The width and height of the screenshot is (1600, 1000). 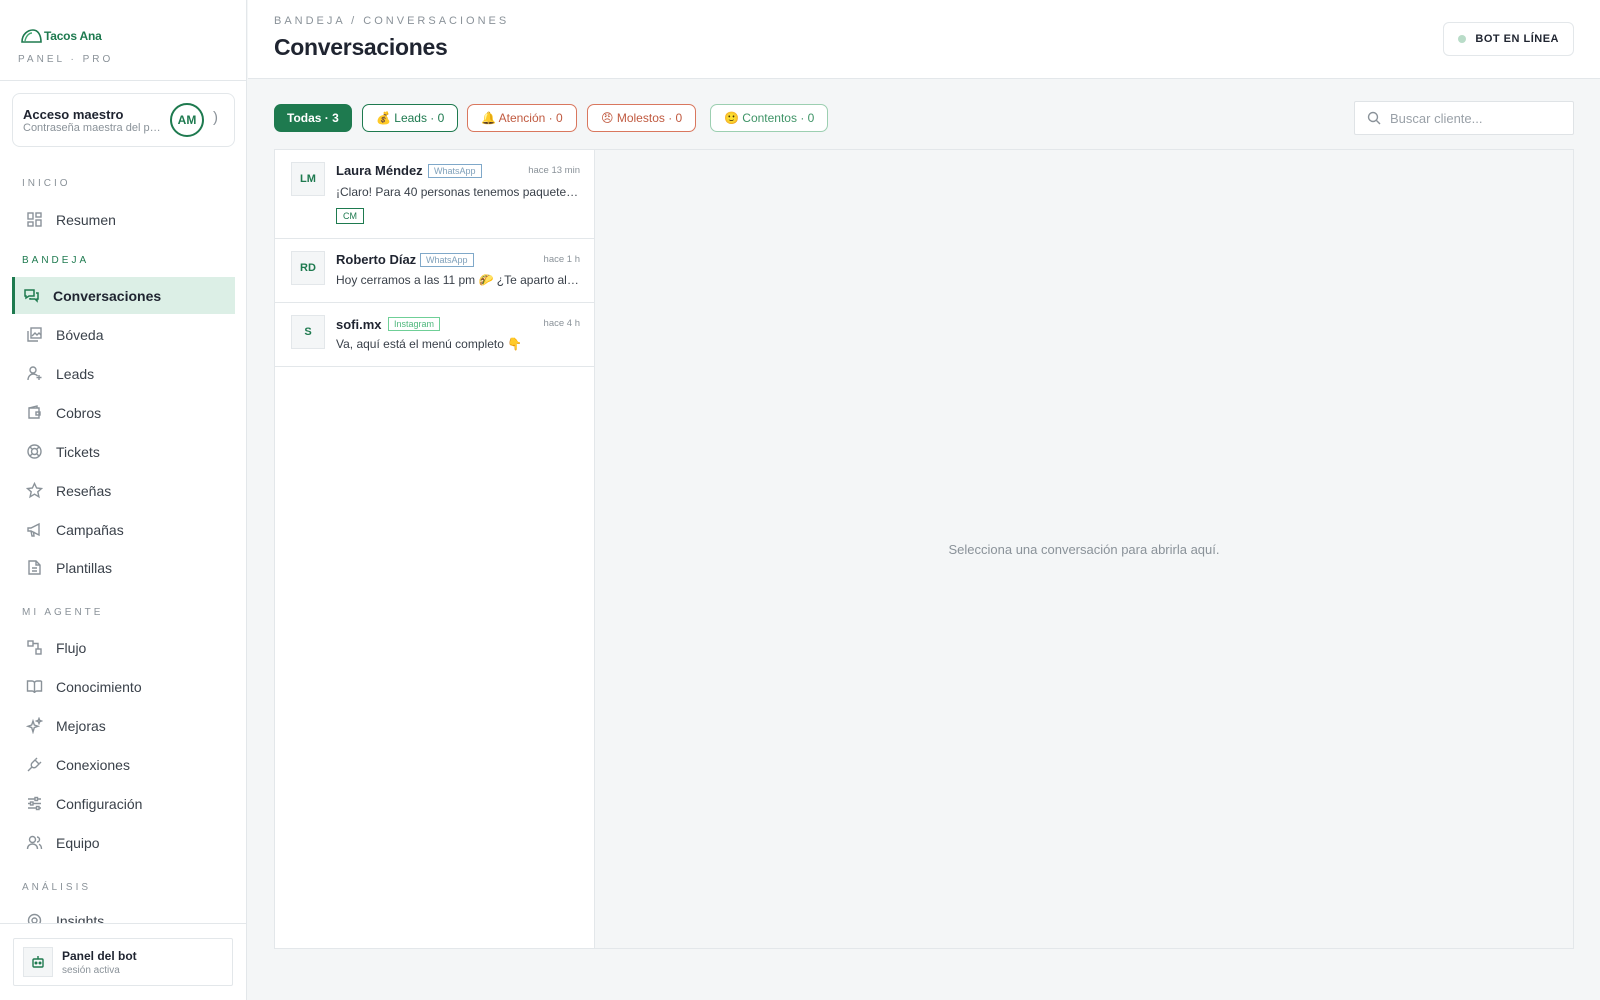 What do you see at coordinates (123, 373) in the screenshot?
I see `sidebar-item-leads: Leads` at bounding box center [123, 373].